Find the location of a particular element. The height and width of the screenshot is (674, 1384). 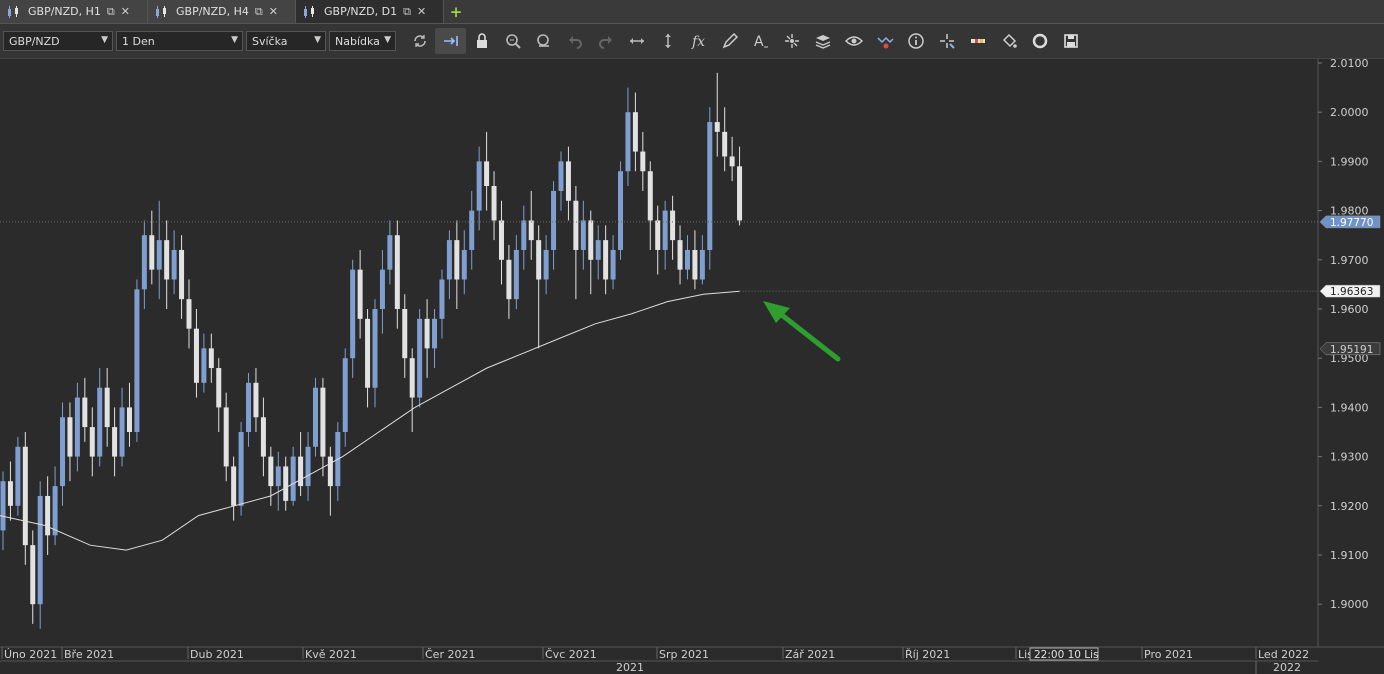

save-icon is located at coordinates (1070, 41).